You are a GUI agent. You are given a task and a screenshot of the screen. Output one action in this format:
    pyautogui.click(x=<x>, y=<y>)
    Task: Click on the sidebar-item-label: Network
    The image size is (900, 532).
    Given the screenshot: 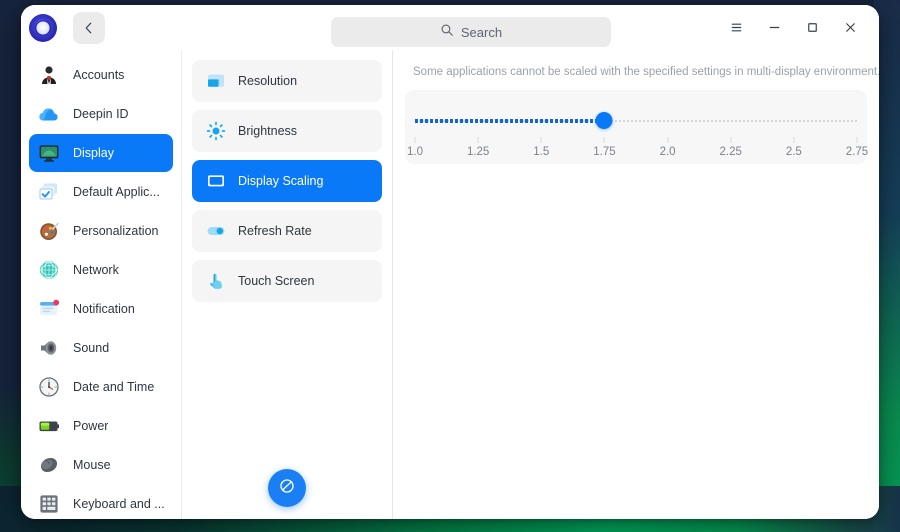 What is the action you would take?
    pyautogui.click(x=96, y=270)
    